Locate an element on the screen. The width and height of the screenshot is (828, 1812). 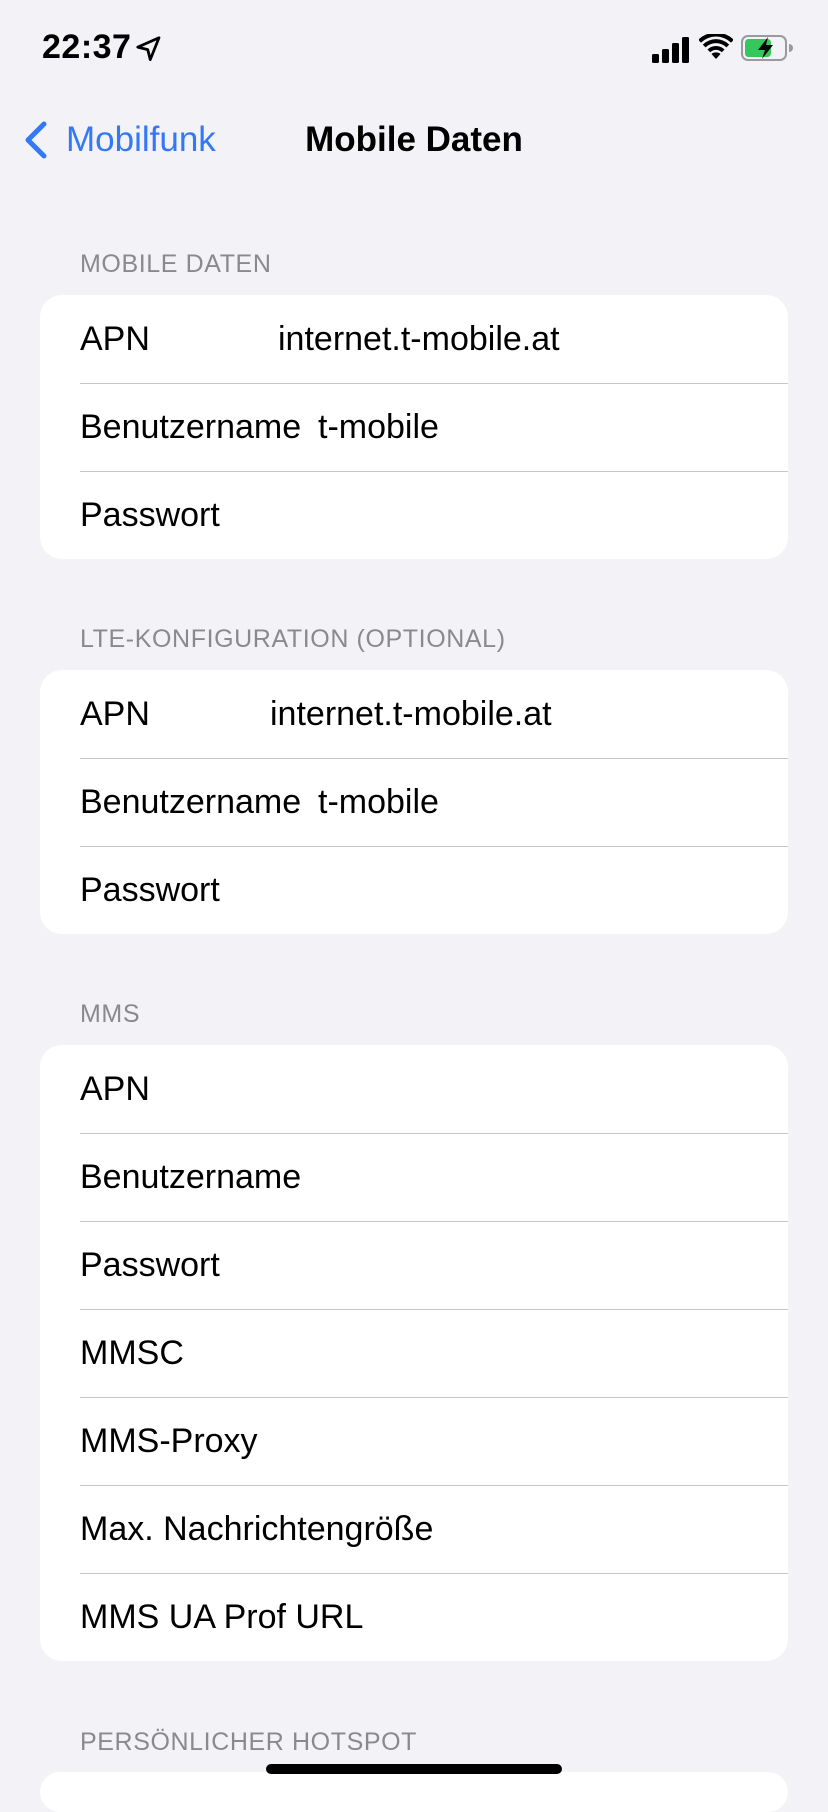
max-message-size-row: Max. Nachrichtengröße is located at coordinates (414, 1529).